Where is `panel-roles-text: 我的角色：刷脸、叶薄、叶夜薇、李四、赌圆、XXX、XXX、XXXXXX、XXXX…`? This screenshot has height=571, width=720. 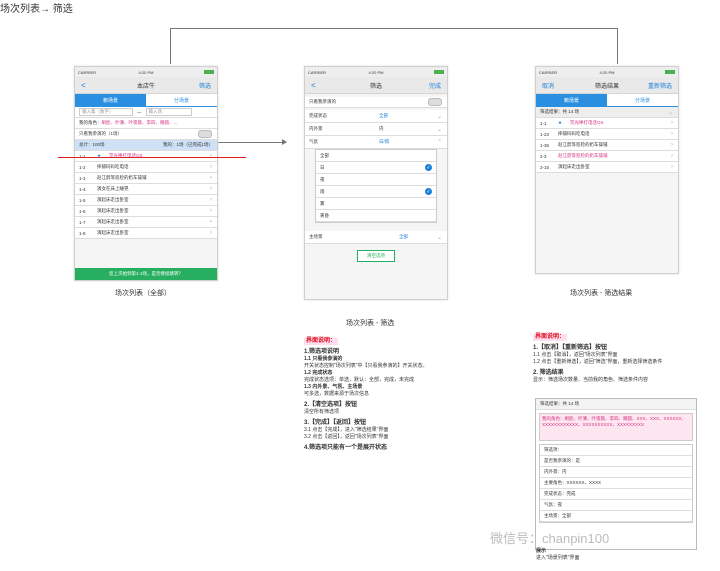
panel-roles-text: 我的角色：刷脸、叶薄、叶夜薇、李四、赌圆、XXX、XXX、XXXXXX、XXXX… is located at coordinates (614, 421).